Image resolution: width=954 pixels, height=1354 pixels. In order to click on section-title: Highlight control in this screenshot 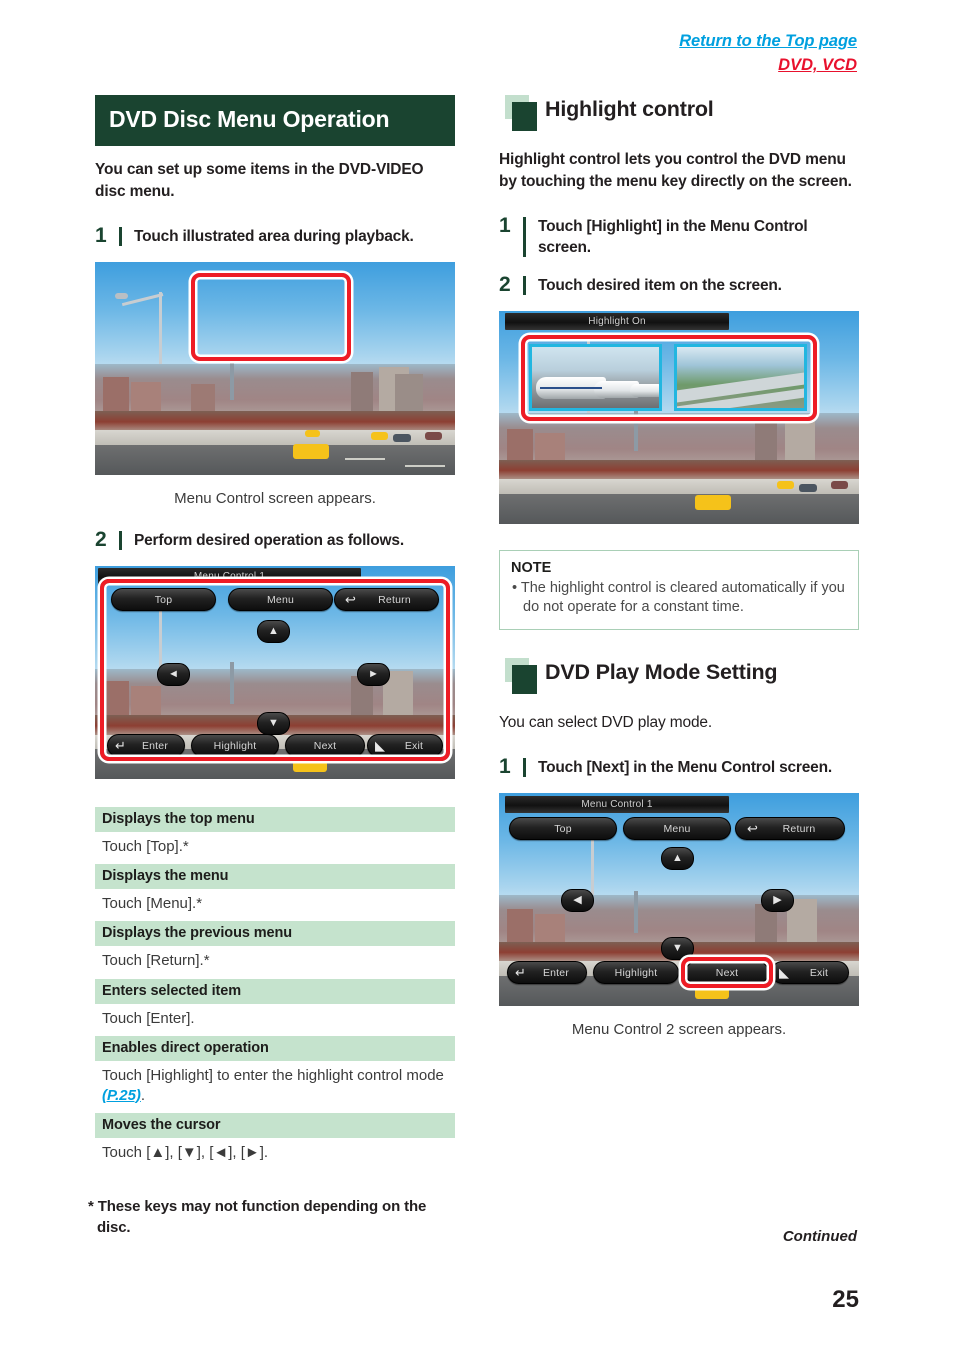, I will do `click(629, 109)`.